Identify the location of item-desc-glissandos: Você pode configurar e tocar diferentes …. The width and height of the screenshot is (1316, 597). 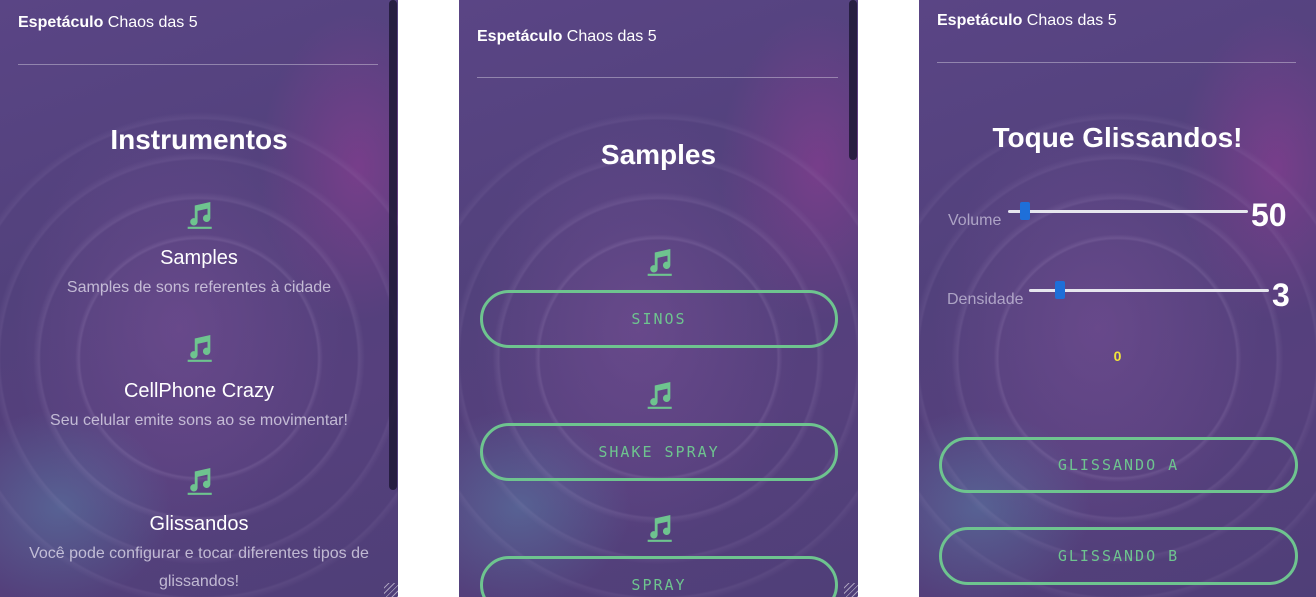
(199, 567).